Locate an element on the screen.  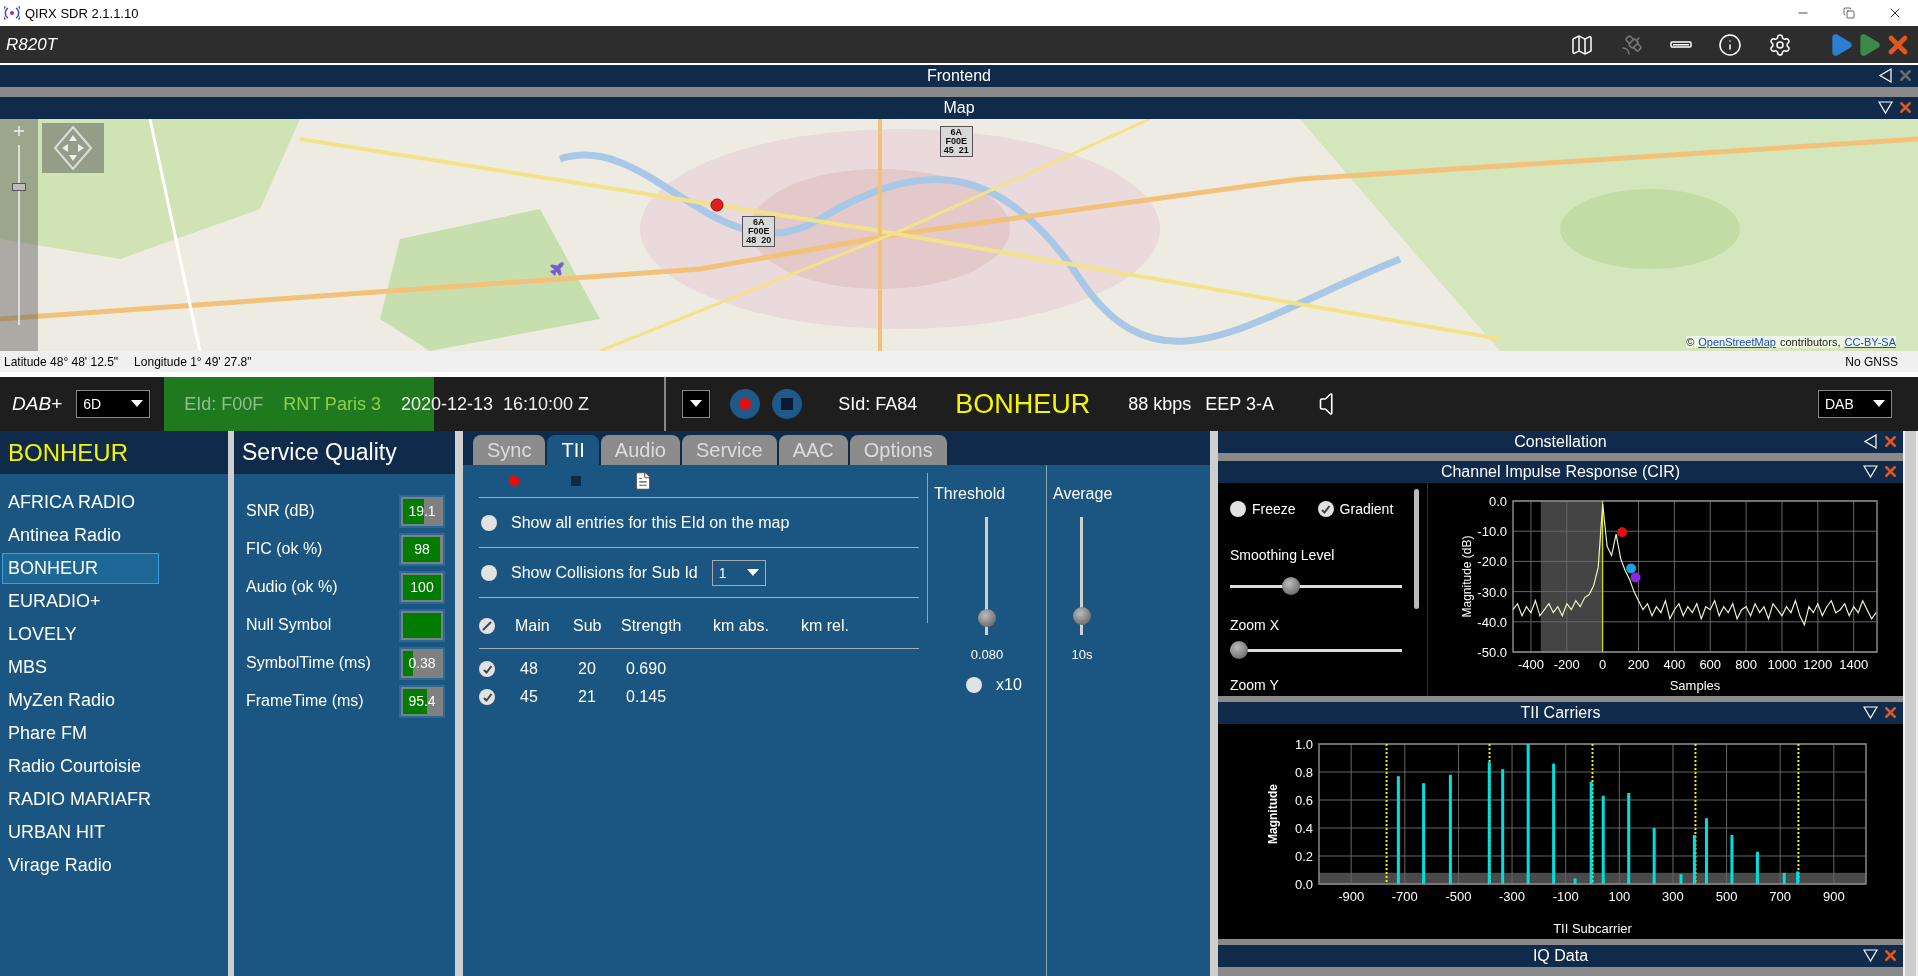
panel-title: Service Quality is located at coordinates (319, 452).